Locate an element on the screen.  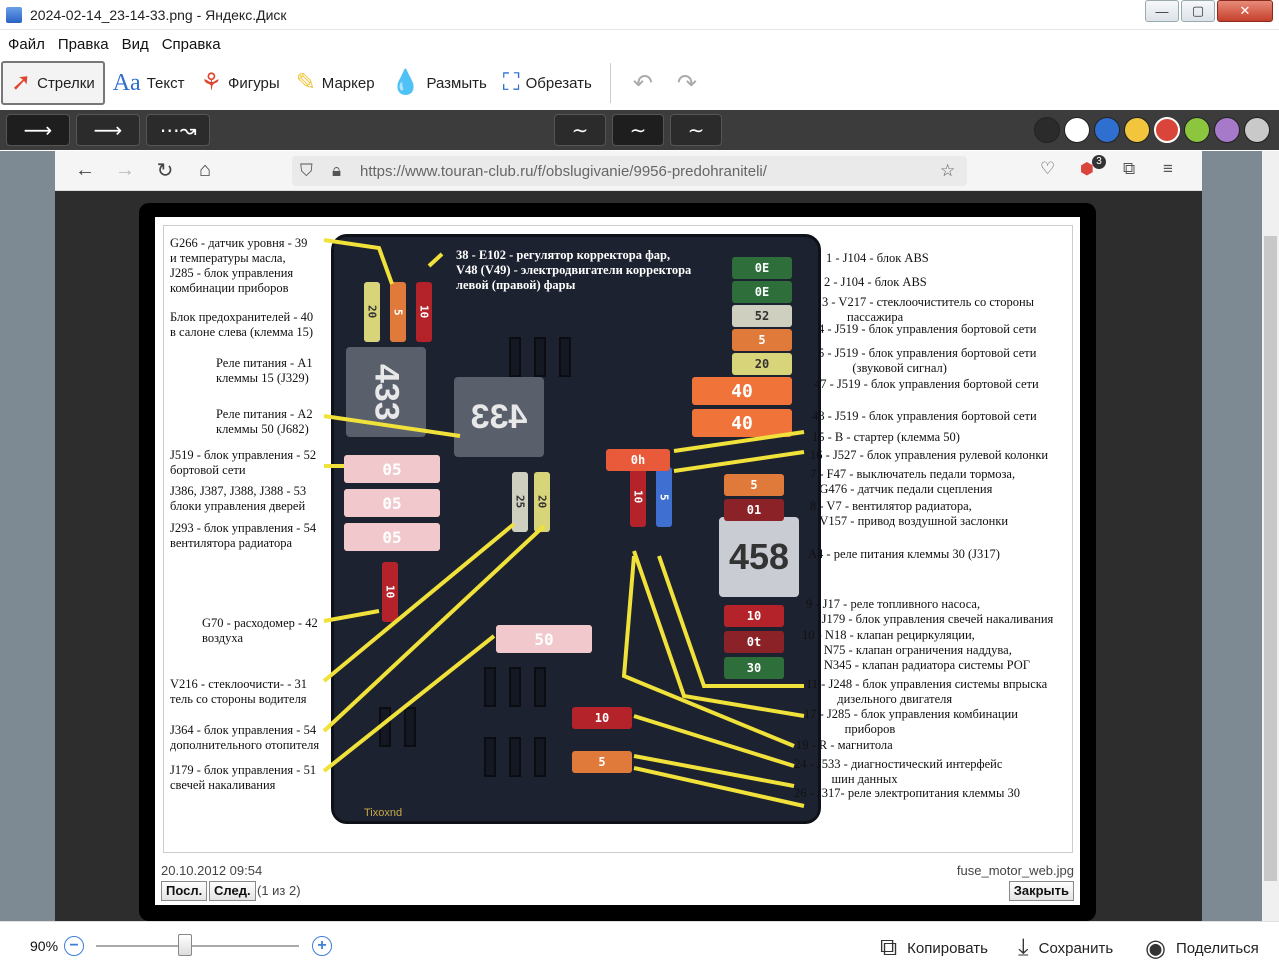
save-label: Сохранить is located at coordinates (1076, 948).